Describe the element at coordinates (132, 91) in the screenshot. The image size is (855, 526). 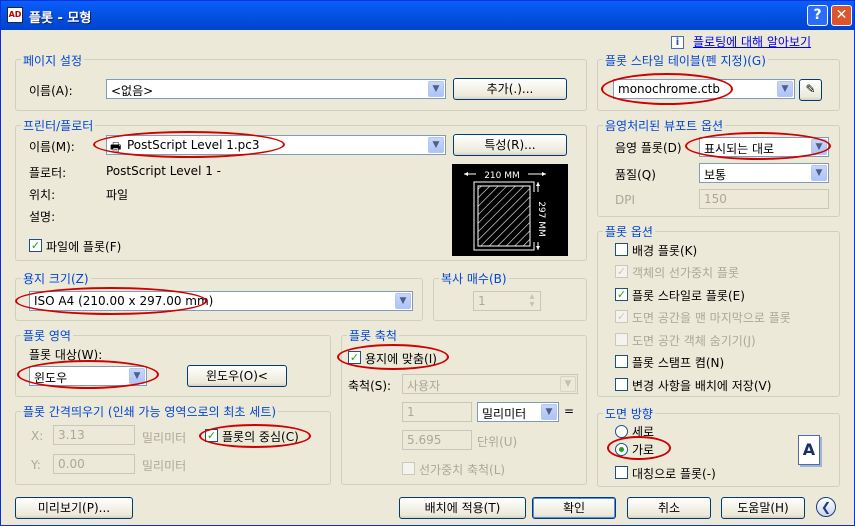
I see `page-setup-name-value: <없음>` at that location.